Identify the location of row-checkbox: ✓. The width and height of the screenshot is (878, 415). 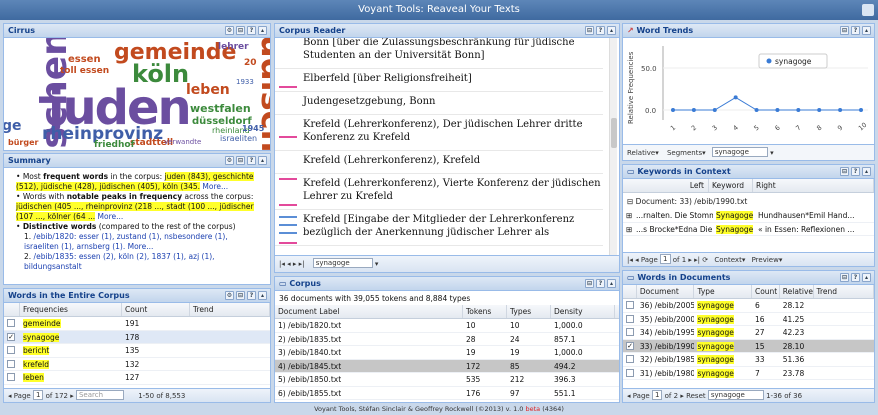
(630, 346).